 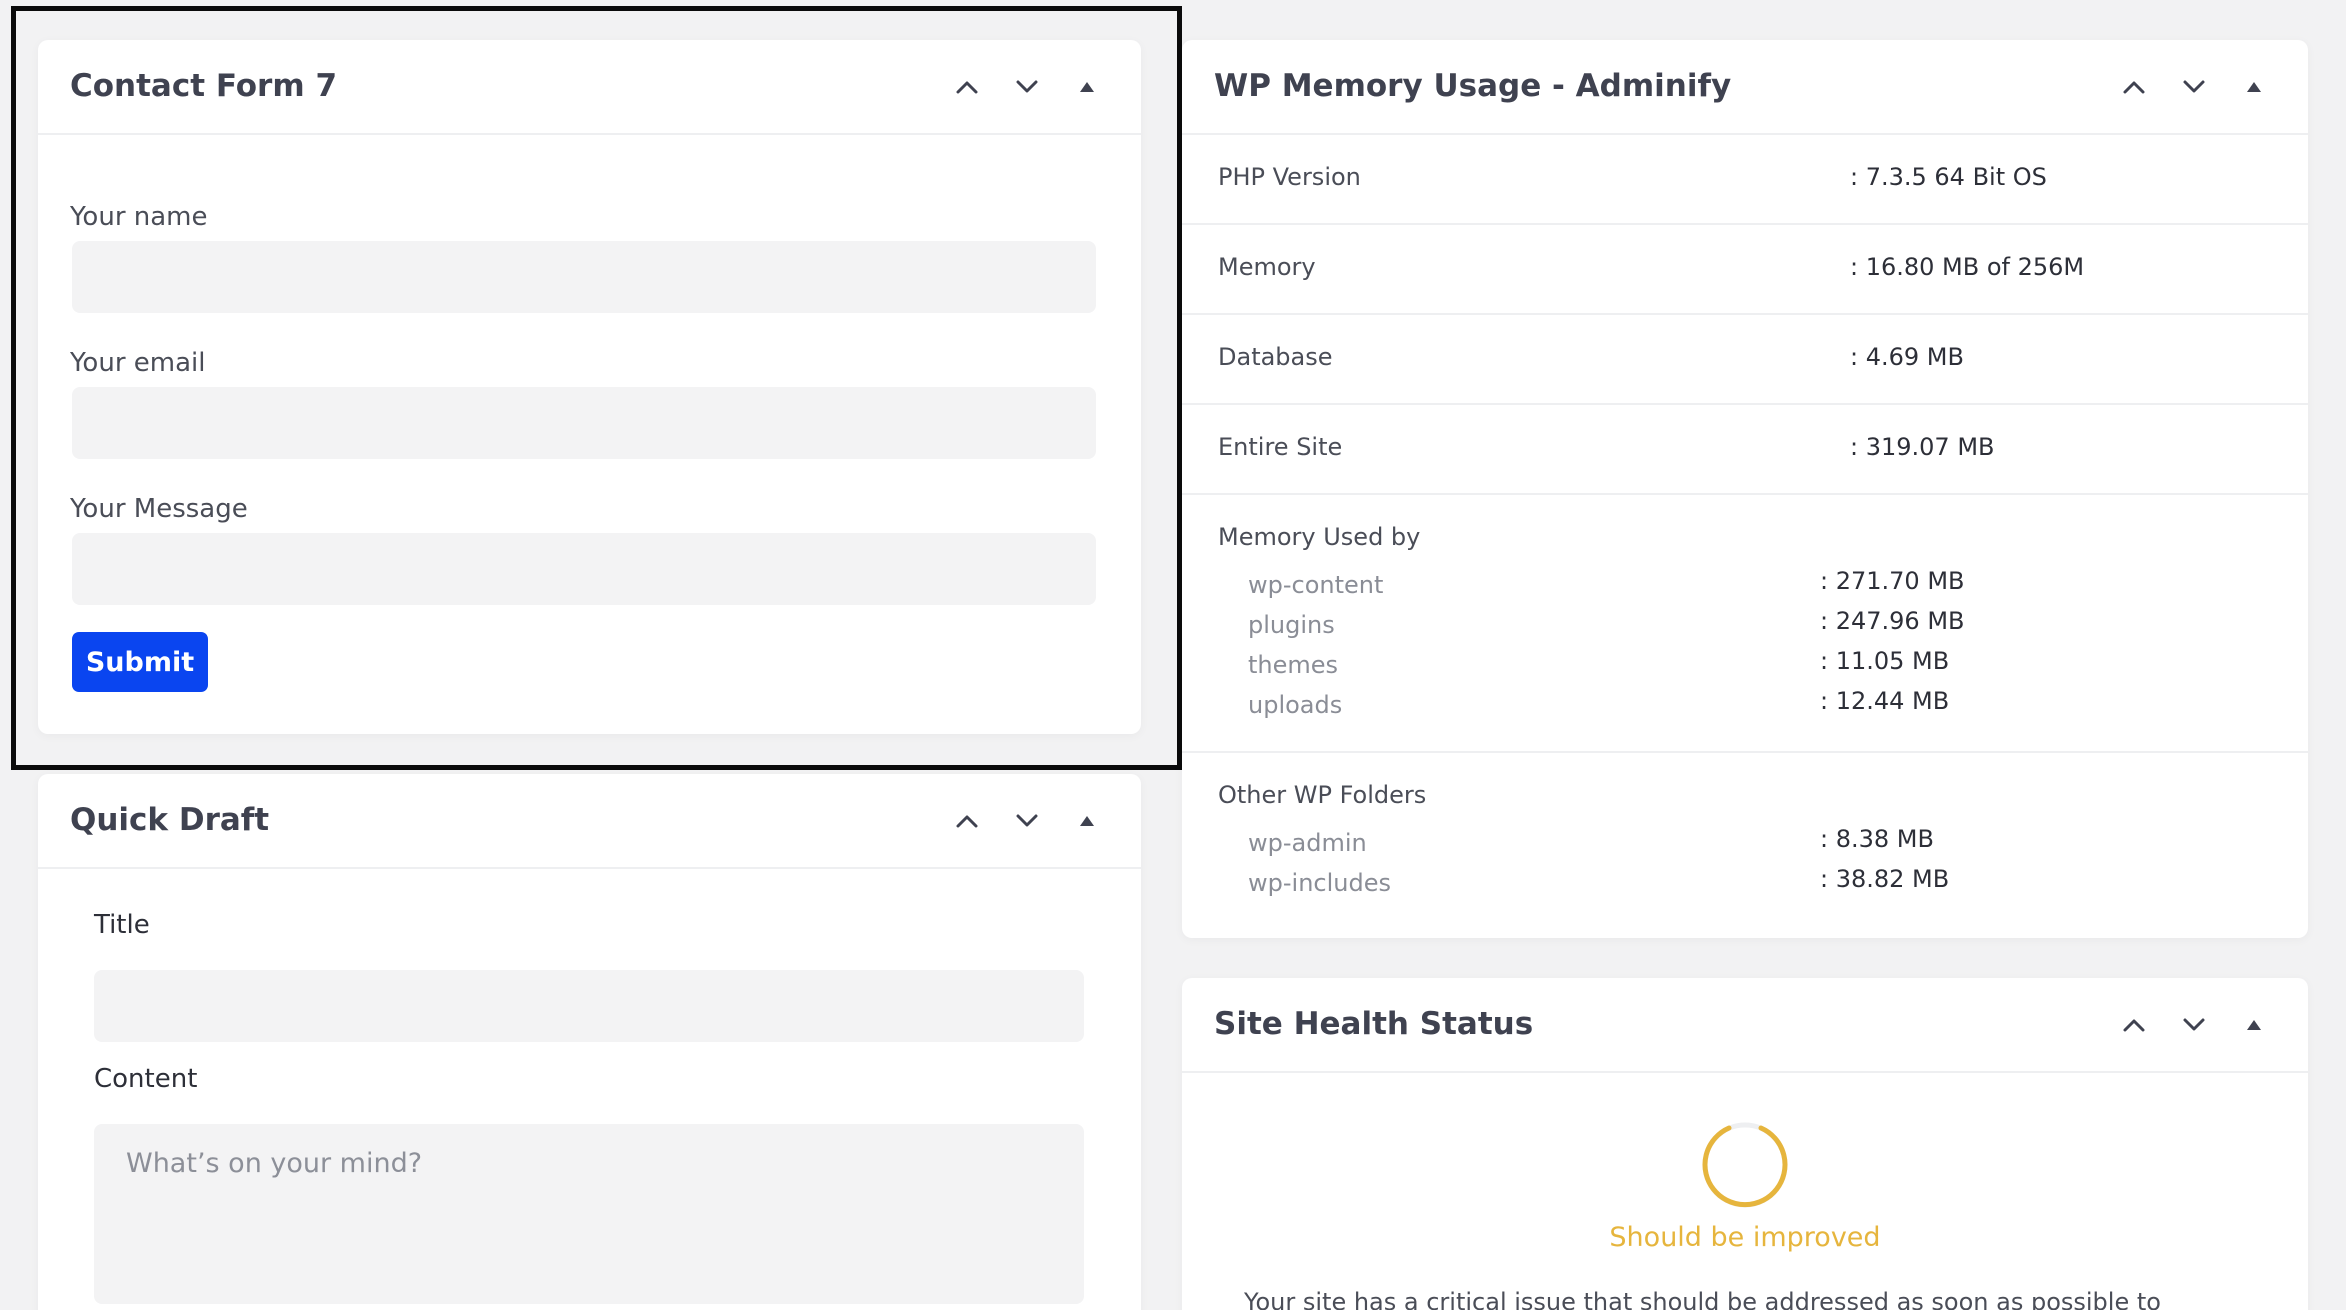 What do you see at coordinates (1745, 1165) in the screenshot?
I see `health-progress-ring-icon` at bounding box center [1745, 1165].